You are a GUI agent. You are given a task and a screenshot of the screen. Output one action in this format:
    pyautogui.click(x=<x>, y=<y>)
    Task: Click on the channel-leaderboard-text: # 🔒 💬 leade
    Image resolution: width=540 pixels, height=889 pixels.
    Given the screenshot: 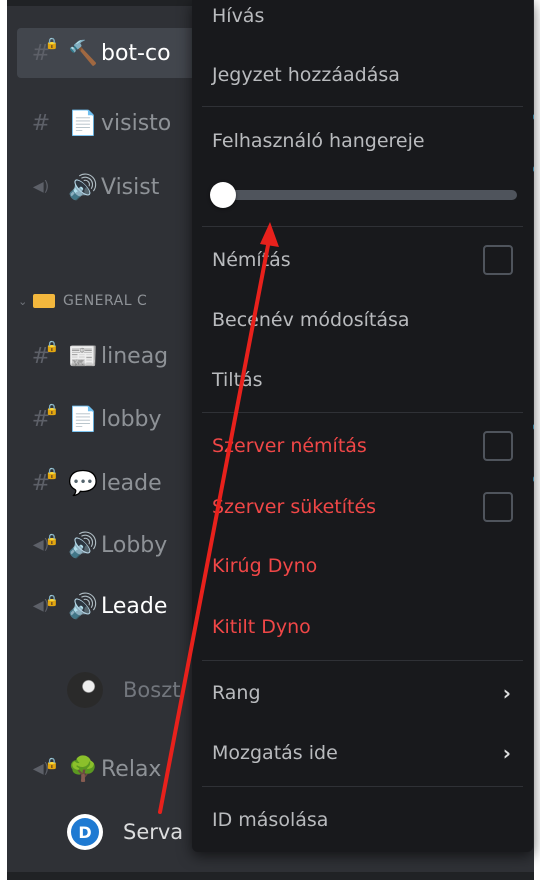 What is the action you would take?
    pyautogui.click(x=107, y=483)
    